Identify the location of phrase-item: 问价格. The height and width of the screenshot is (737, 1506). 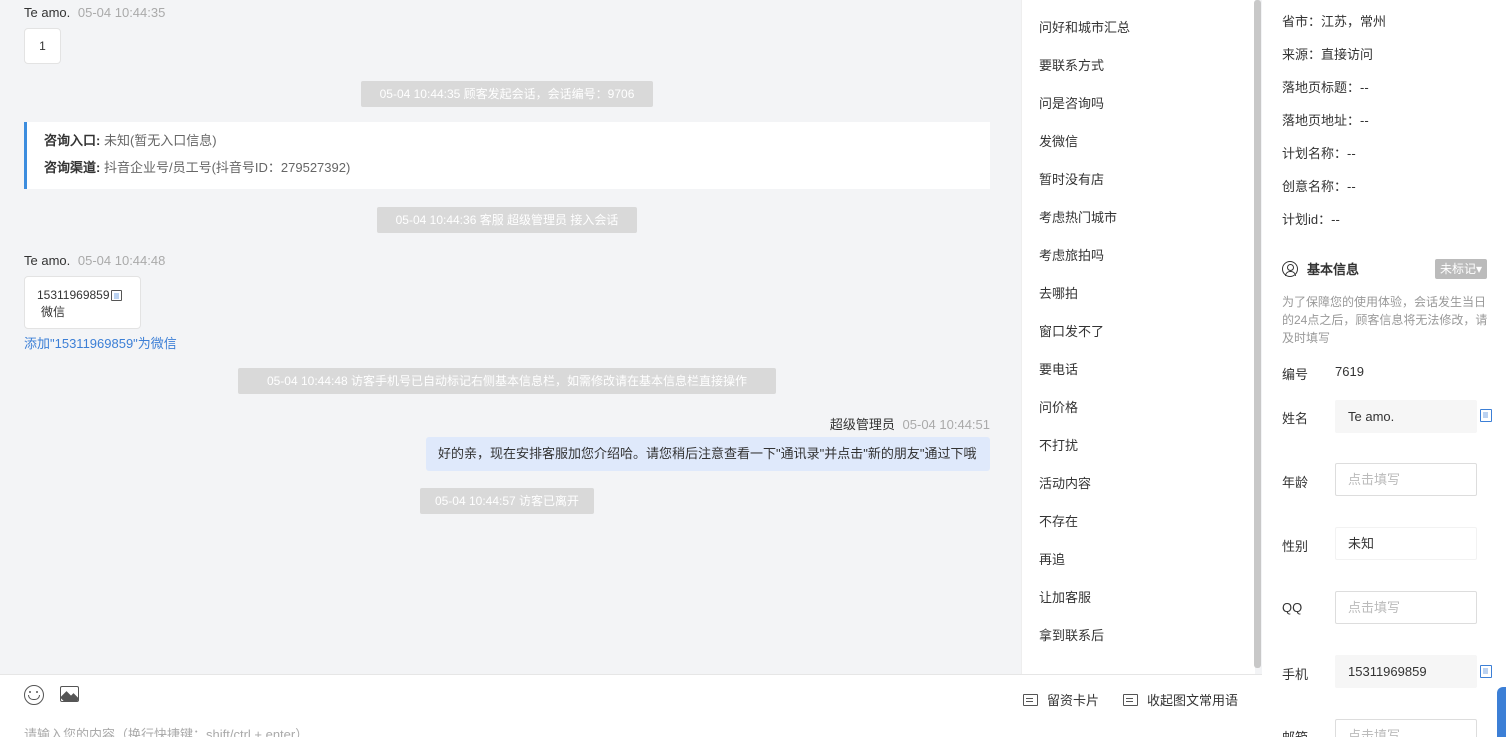
(1058, 406).